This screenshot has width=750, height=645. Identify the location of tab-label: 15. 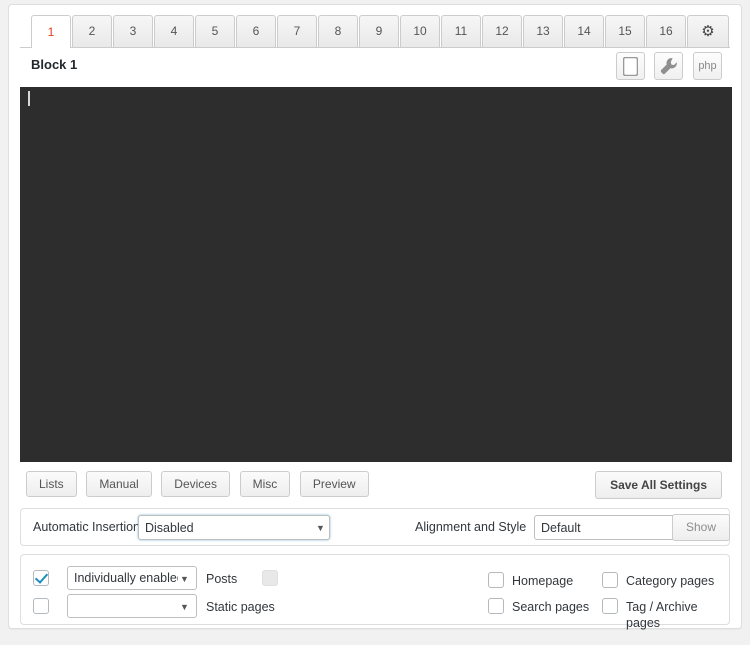
(625, 31).